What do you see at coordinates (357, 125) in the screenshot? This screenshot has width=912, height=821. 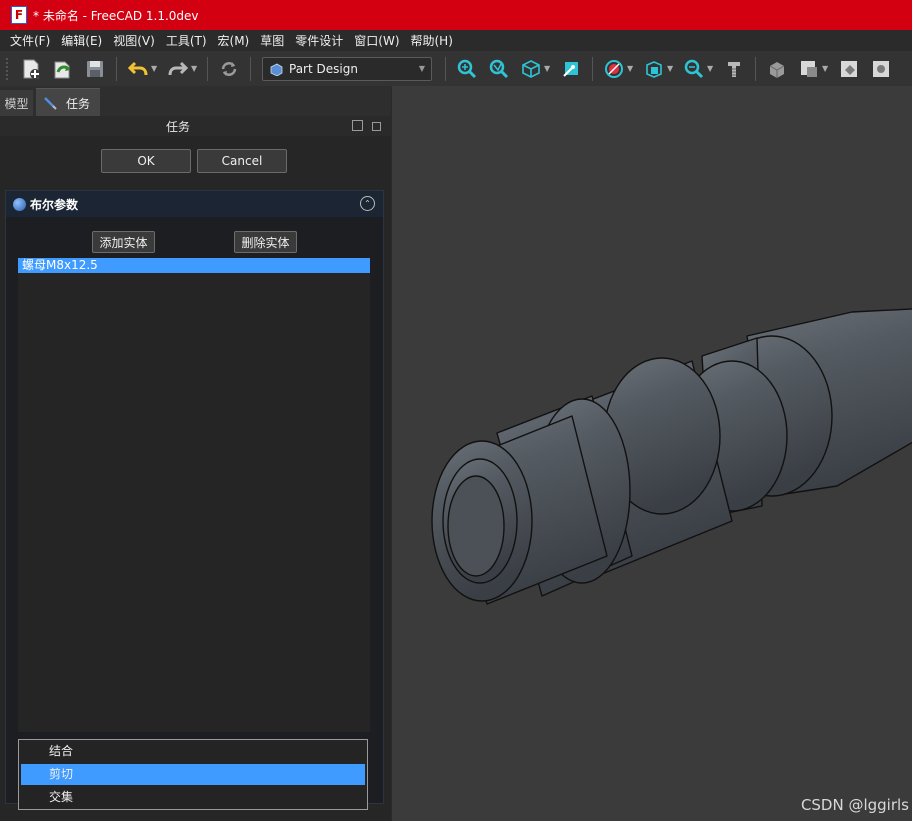 I see `float-panel-icon` at bounding box center [357, 125].